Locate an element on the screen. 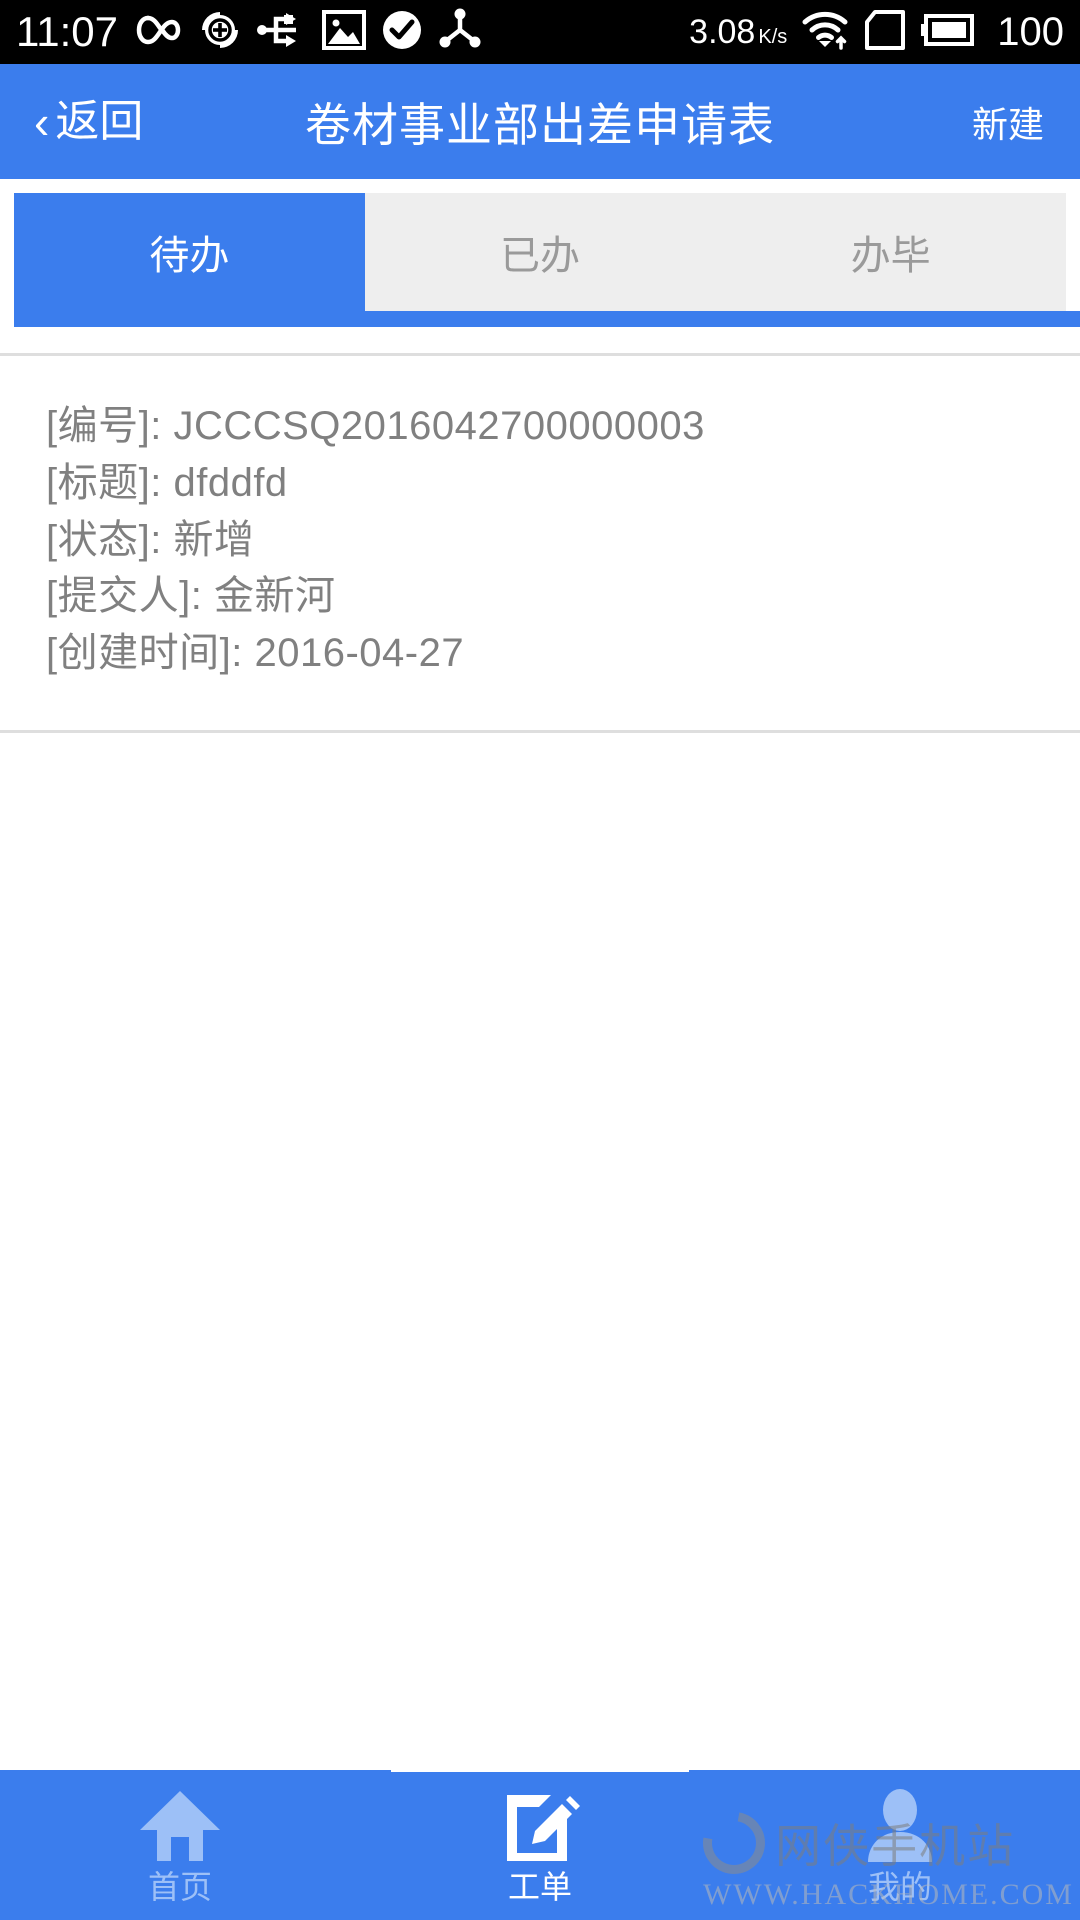 The width and height of the screenshot is (1080, 1920). tab-processed: 已办 is located at coordinates (540, 252).